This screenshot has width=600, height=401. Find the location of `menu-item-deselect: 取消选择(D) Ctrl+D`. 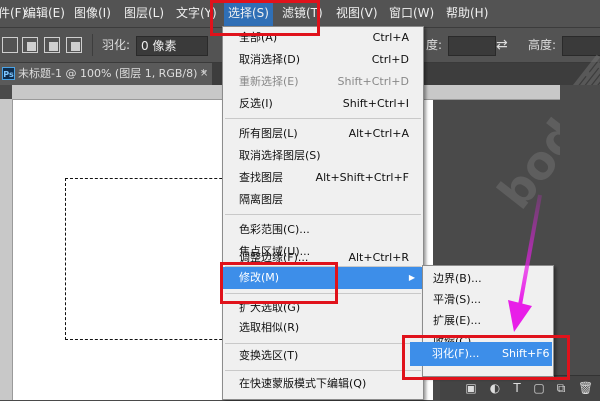

menu-item-deselect: 取消选择(D) Ctrl+D is located at coordinates (323, 60).